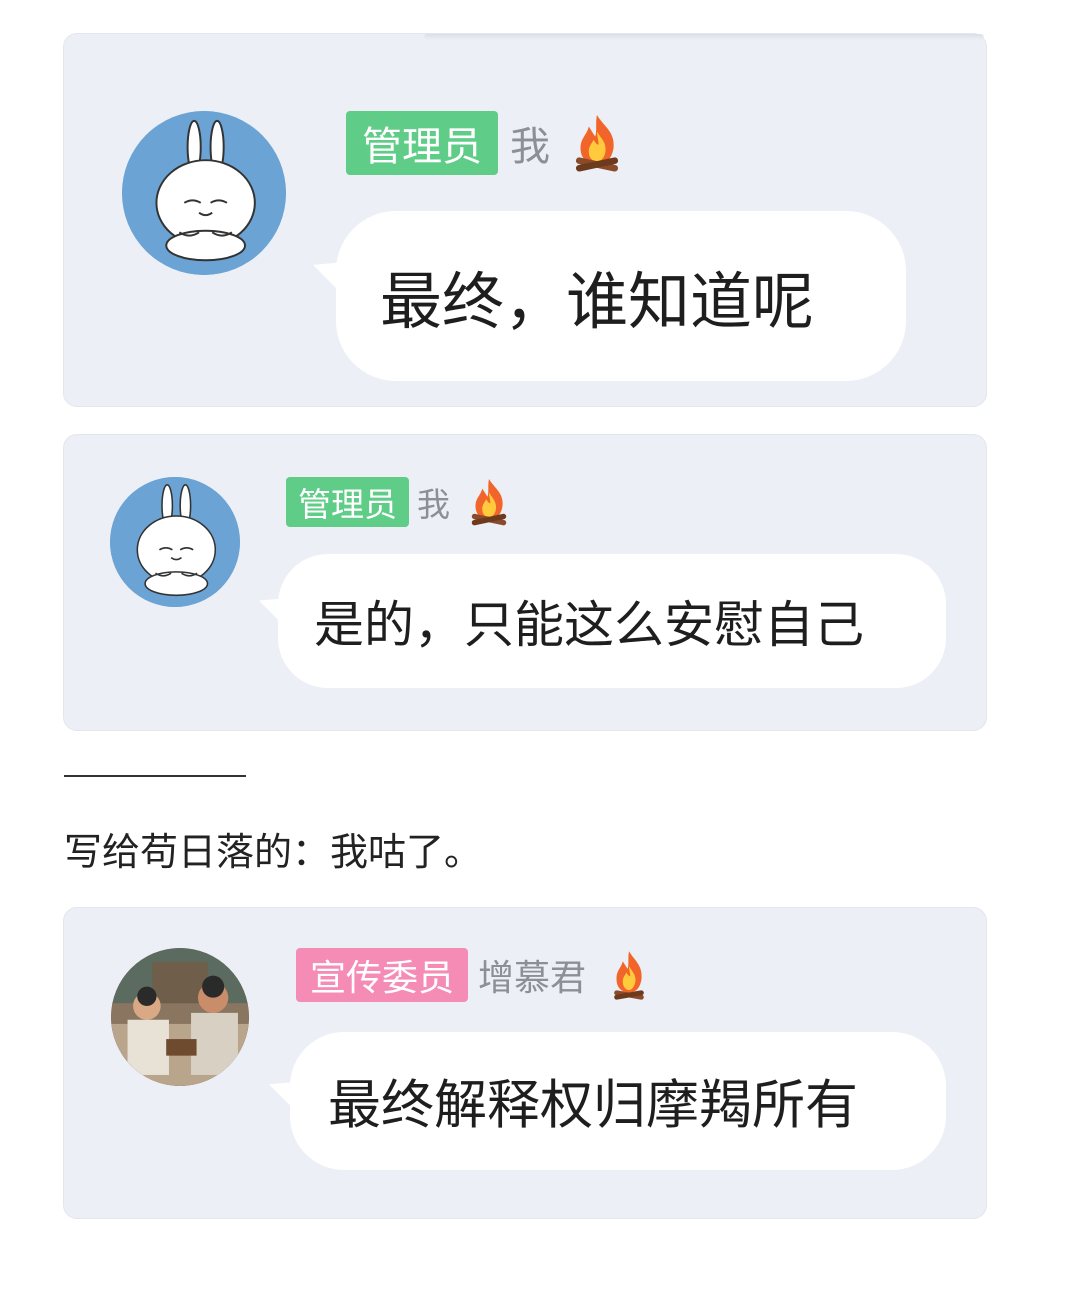 Image resolution: width=1080 pixels, height=1294 pixels. I want to click on card-top-shadow, so click(704, 37).